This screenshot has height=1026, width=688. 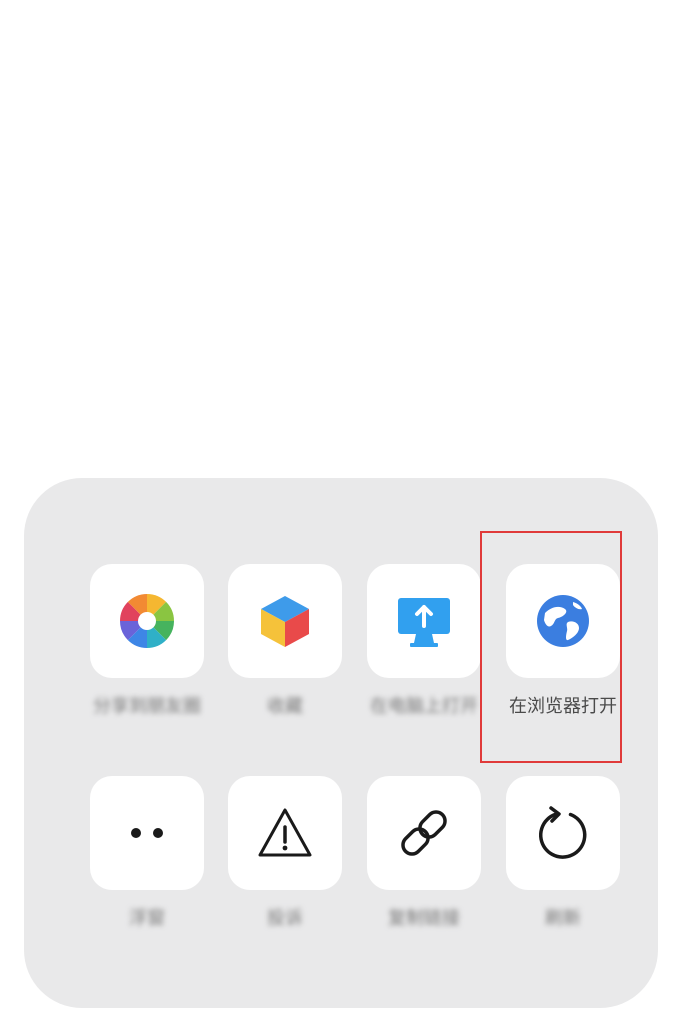 I want to click on favorite-button, so click(x=285, y=621).